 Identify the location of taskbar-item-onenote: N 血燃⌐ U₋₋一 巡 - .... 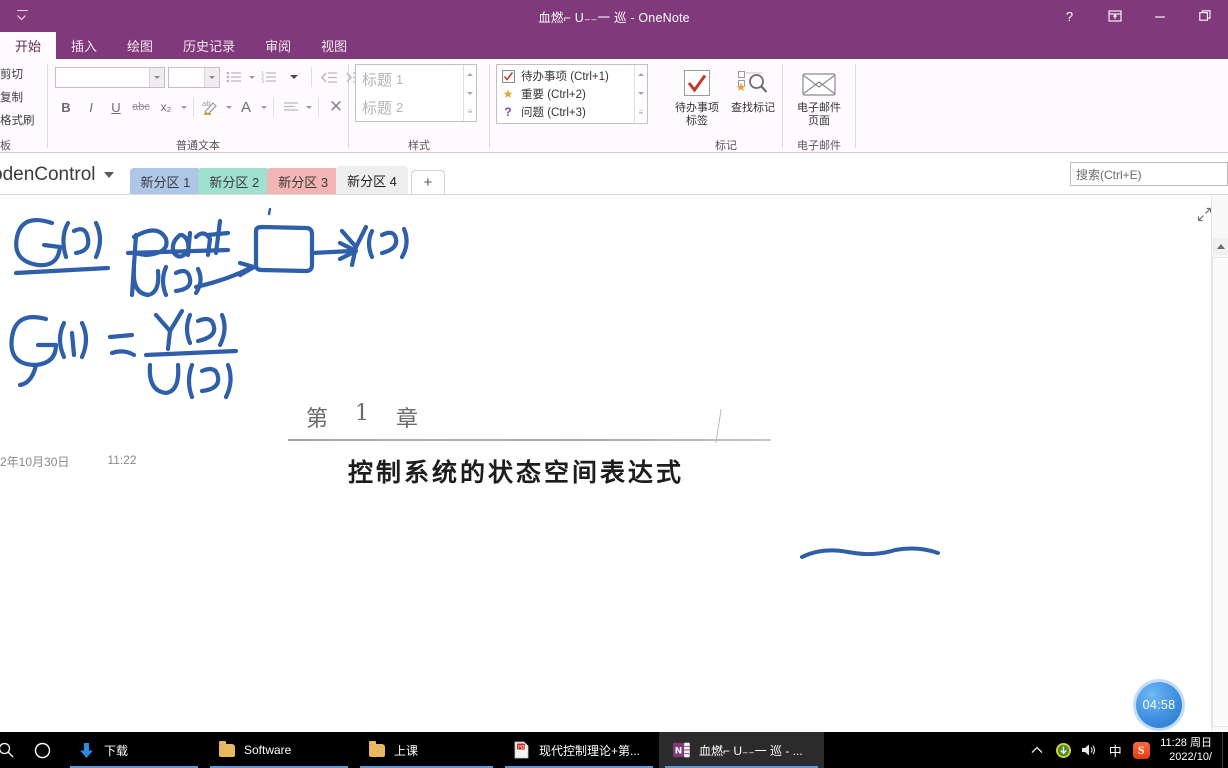
(741, 750).